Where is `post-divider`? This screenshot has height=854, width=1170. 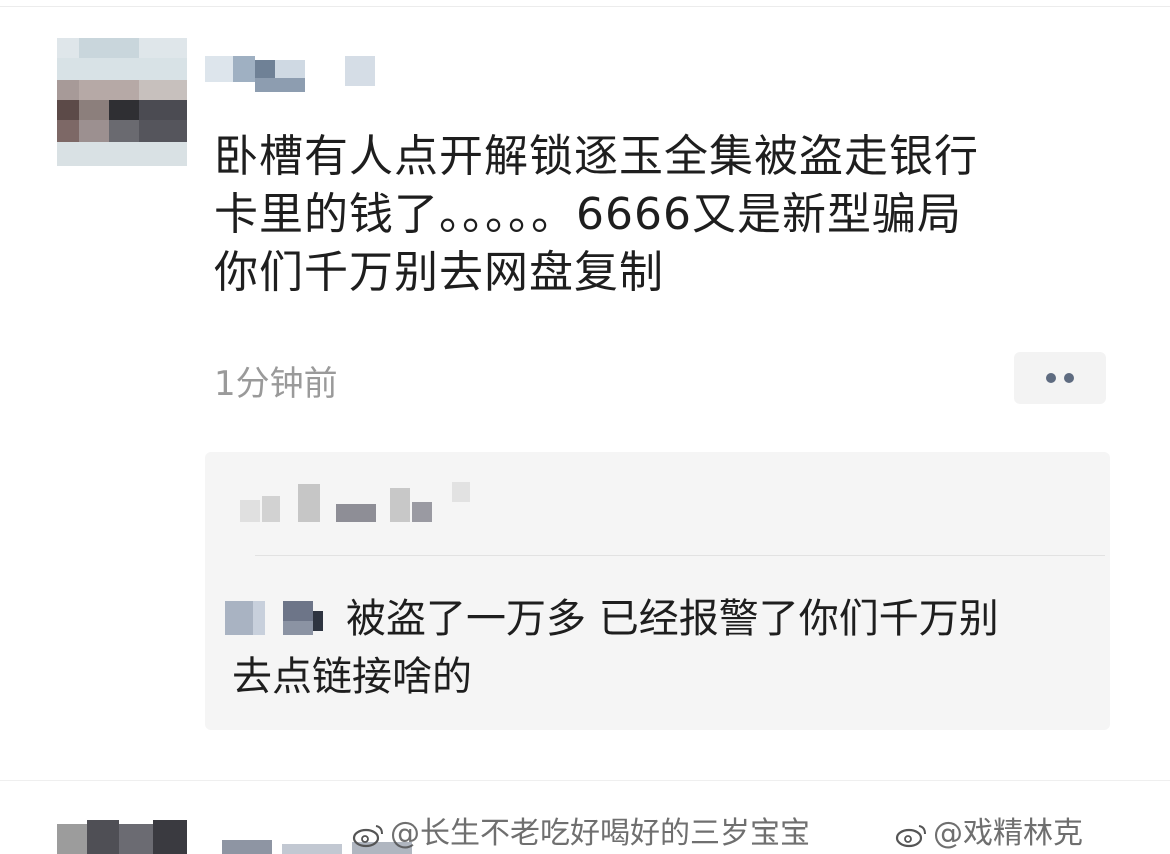 post-divider is located at coordinates (585, 780).